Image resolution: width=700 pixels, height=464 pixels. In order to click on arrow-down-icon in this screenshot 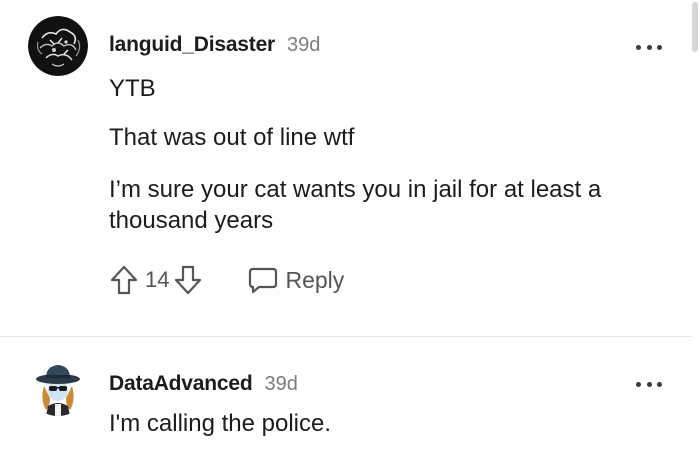, I will do `click(188, 280)`.